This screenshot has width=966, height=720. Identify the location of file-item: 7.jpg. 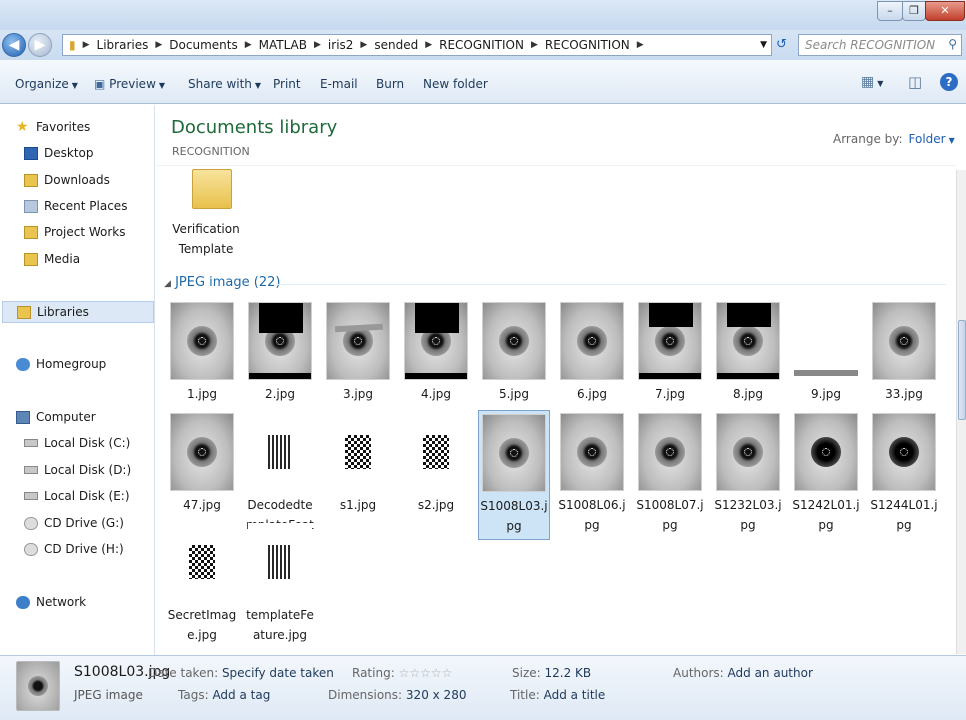
(670, 353).